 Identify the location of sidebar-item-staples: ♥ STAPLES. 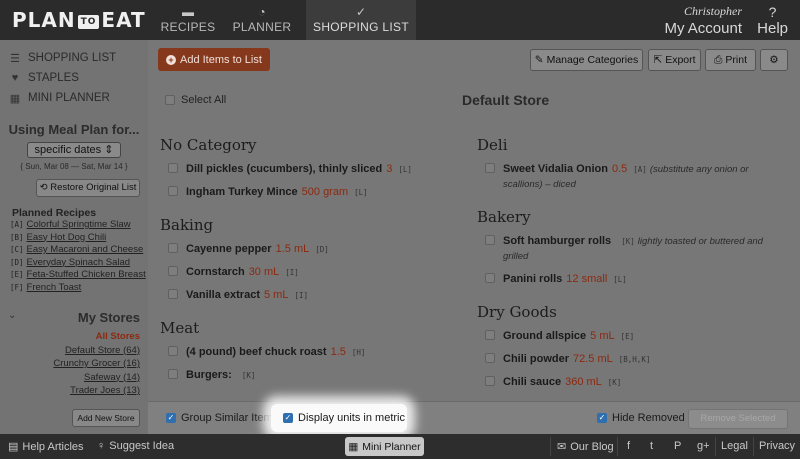
(74, 78).